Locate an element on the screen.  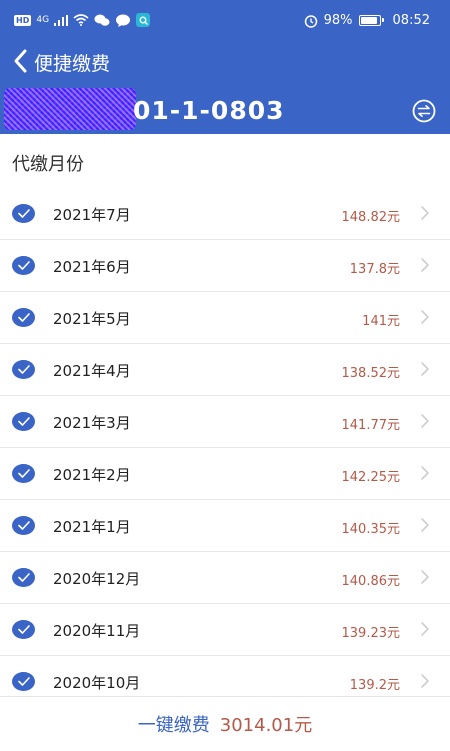
battery-percent: 98% is located at coordinates (338, 20).